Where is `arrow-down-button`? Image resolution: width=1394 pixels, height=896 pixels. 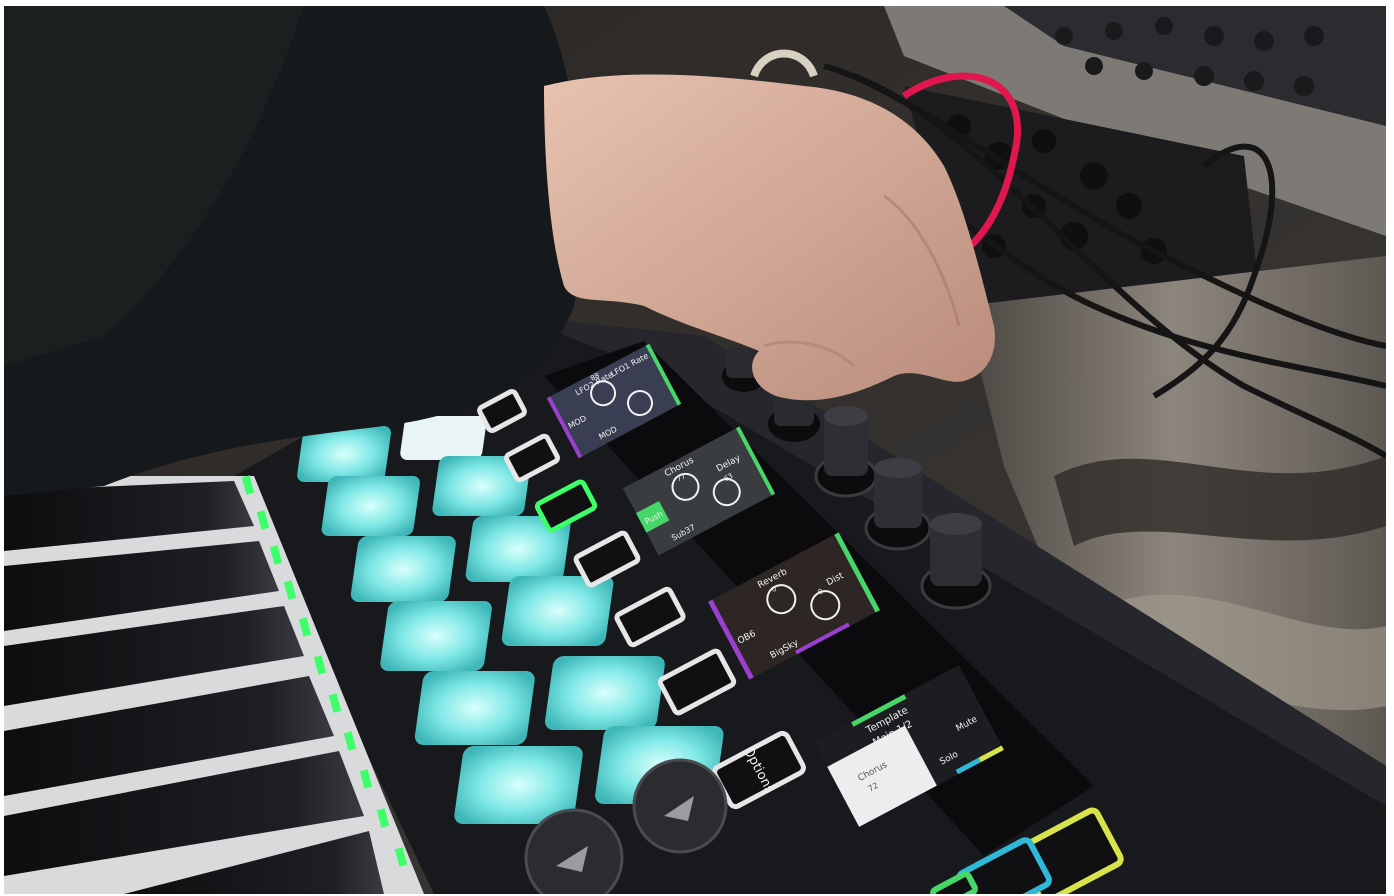
arrow-down-button is located at coordinates (574, 851).